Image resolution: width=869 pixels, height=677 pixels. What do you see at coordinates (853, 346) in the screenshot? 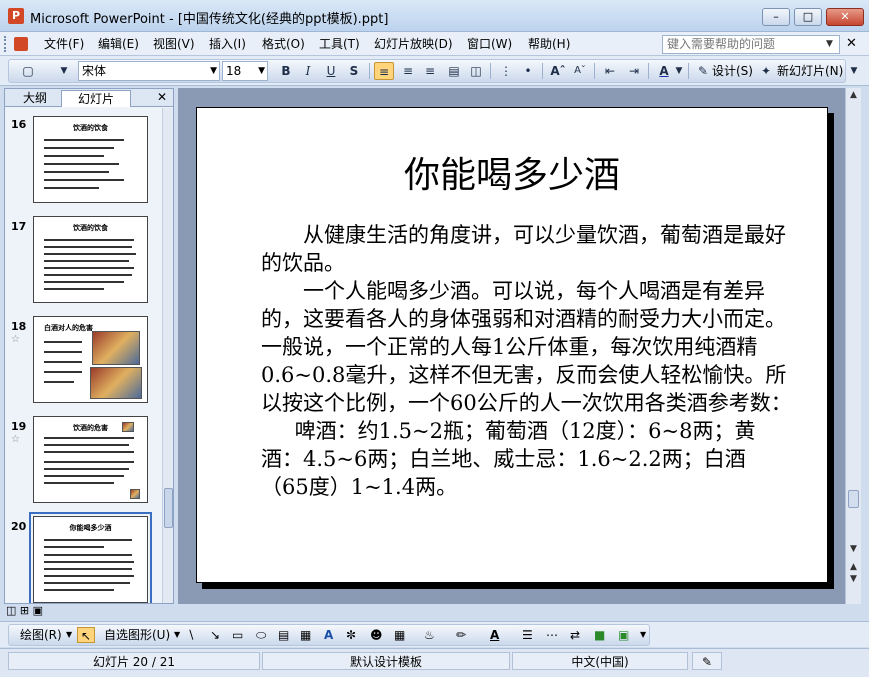
I see `slide-scrollbar: ▲ ▼ ▲ ▼` at bounding box center [853, 346].